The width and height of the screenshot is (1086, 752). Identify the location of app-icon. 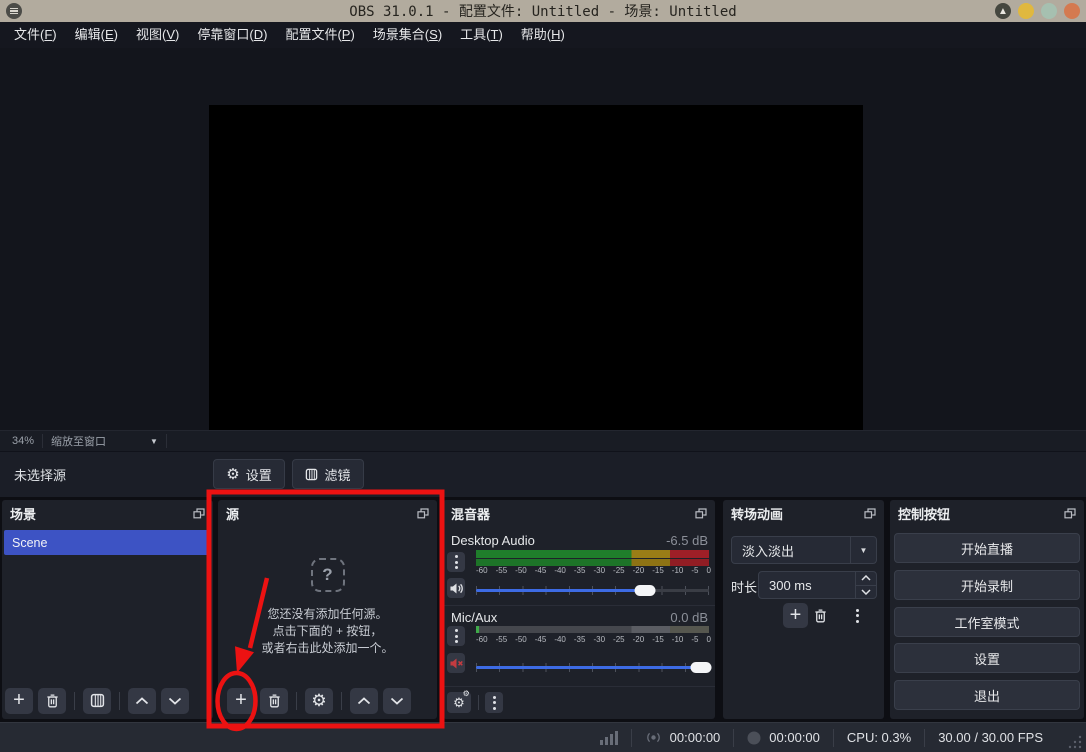
(14, 11).